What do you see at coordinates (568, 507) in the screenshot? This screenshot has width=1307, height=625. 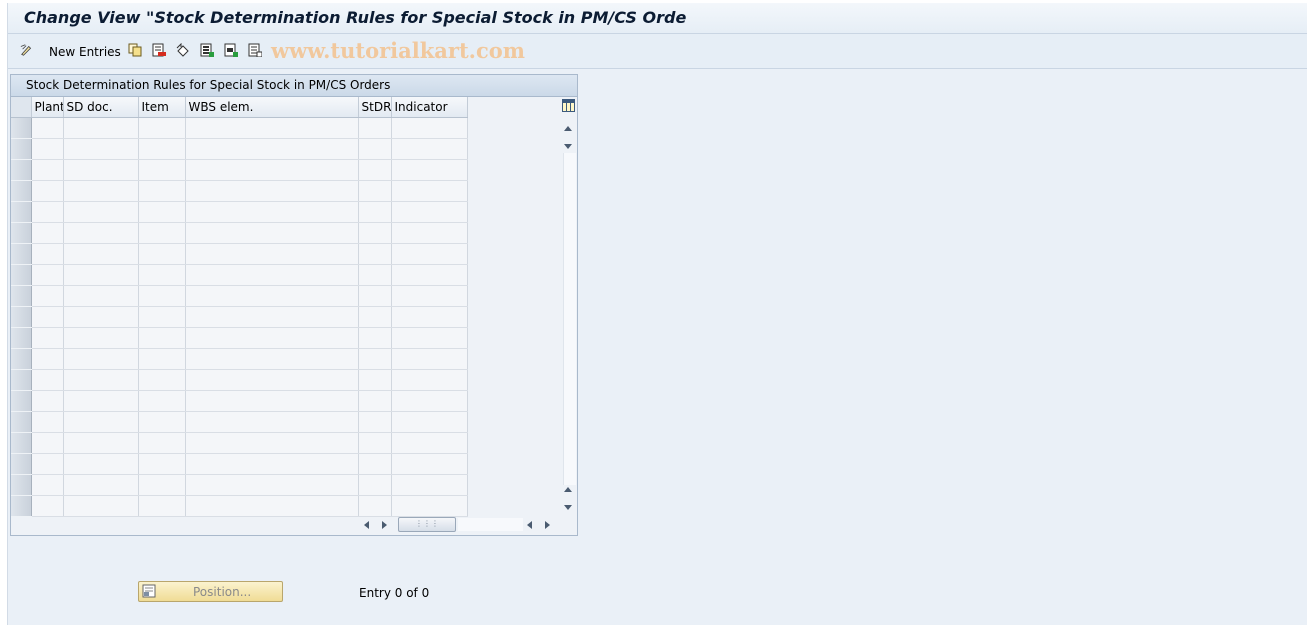 I see `scroll-page-down-icon` at bounding box center [568, 507].